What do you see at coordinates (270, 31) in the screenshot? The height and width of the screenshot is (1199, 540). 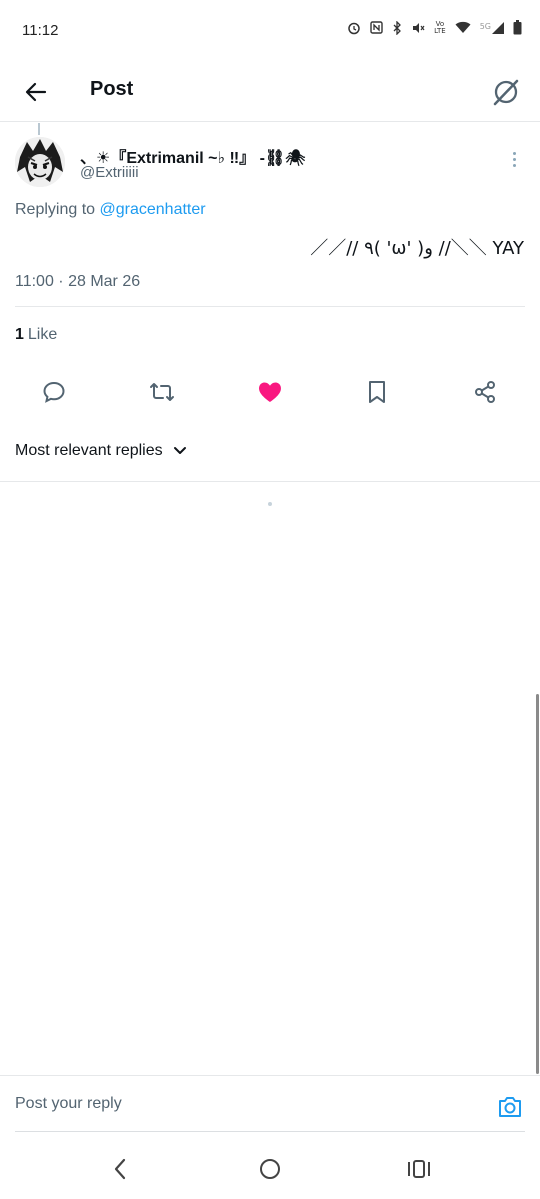 I see `status-bar: 11:12 Vo LTE 5G` at bounding box center [270, 31].